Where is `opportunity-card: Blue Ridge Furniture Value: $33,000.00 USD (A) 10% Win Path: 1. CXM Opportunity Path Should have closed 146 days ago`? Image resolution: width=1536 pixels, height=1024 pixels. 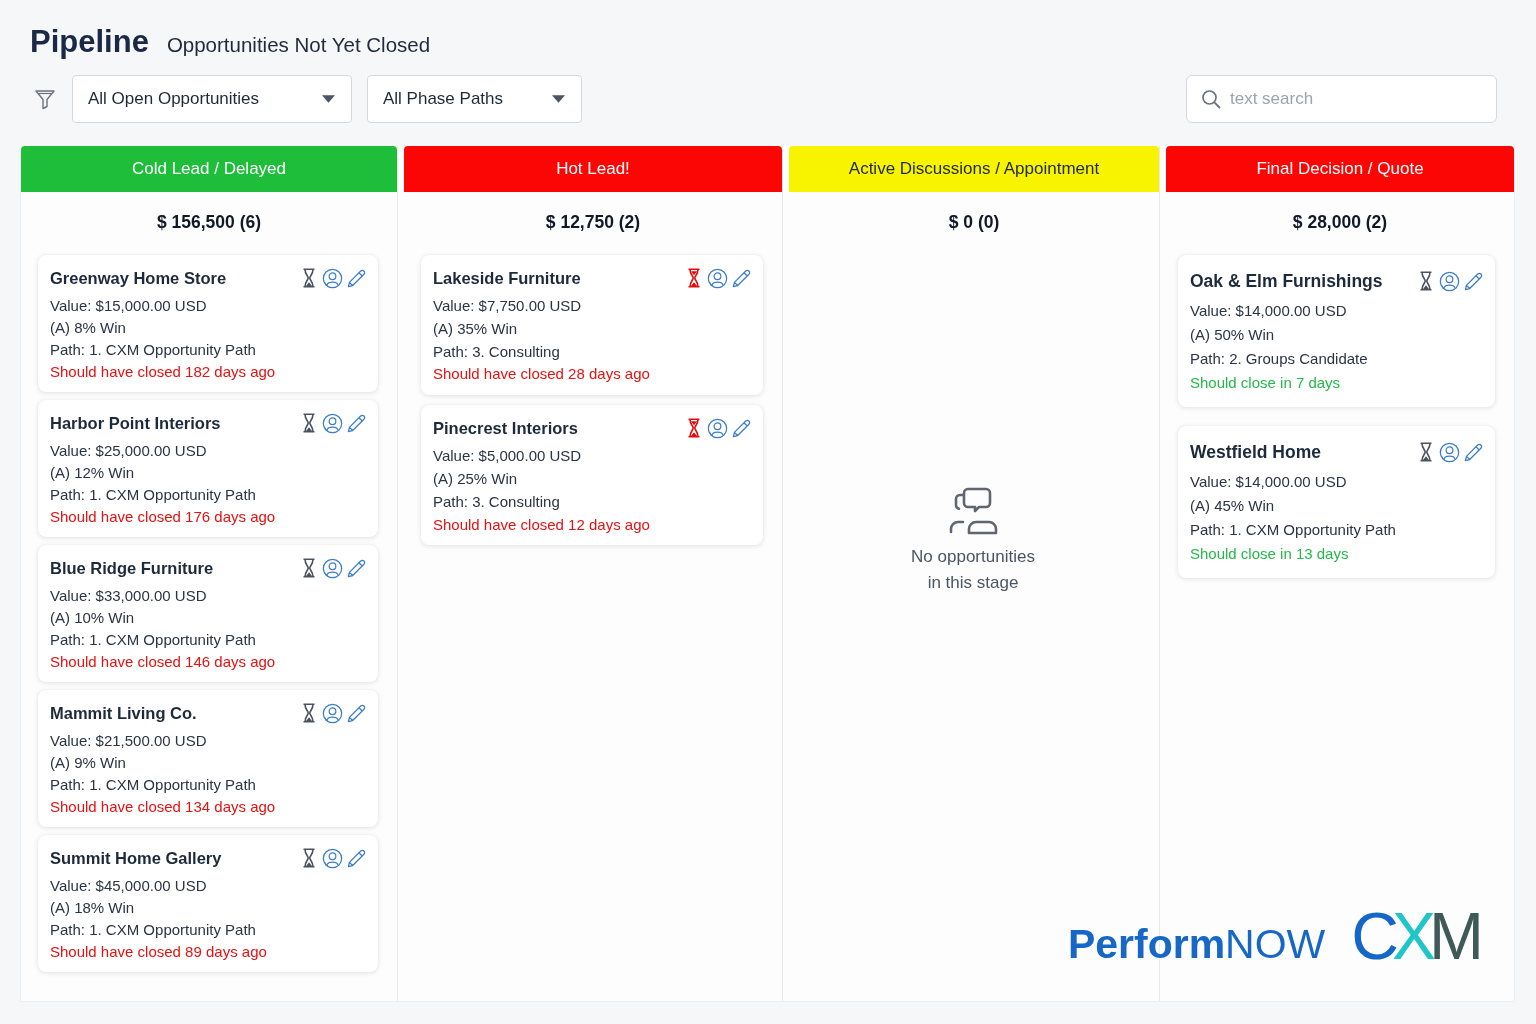 opportunity-card: Blue Ridge Furniture Value: $33,000.00 USD (A) 10% Win Path: 1. CXM Opportunity Path Should have closed 146 days ago is located at coordinates (208, 613).